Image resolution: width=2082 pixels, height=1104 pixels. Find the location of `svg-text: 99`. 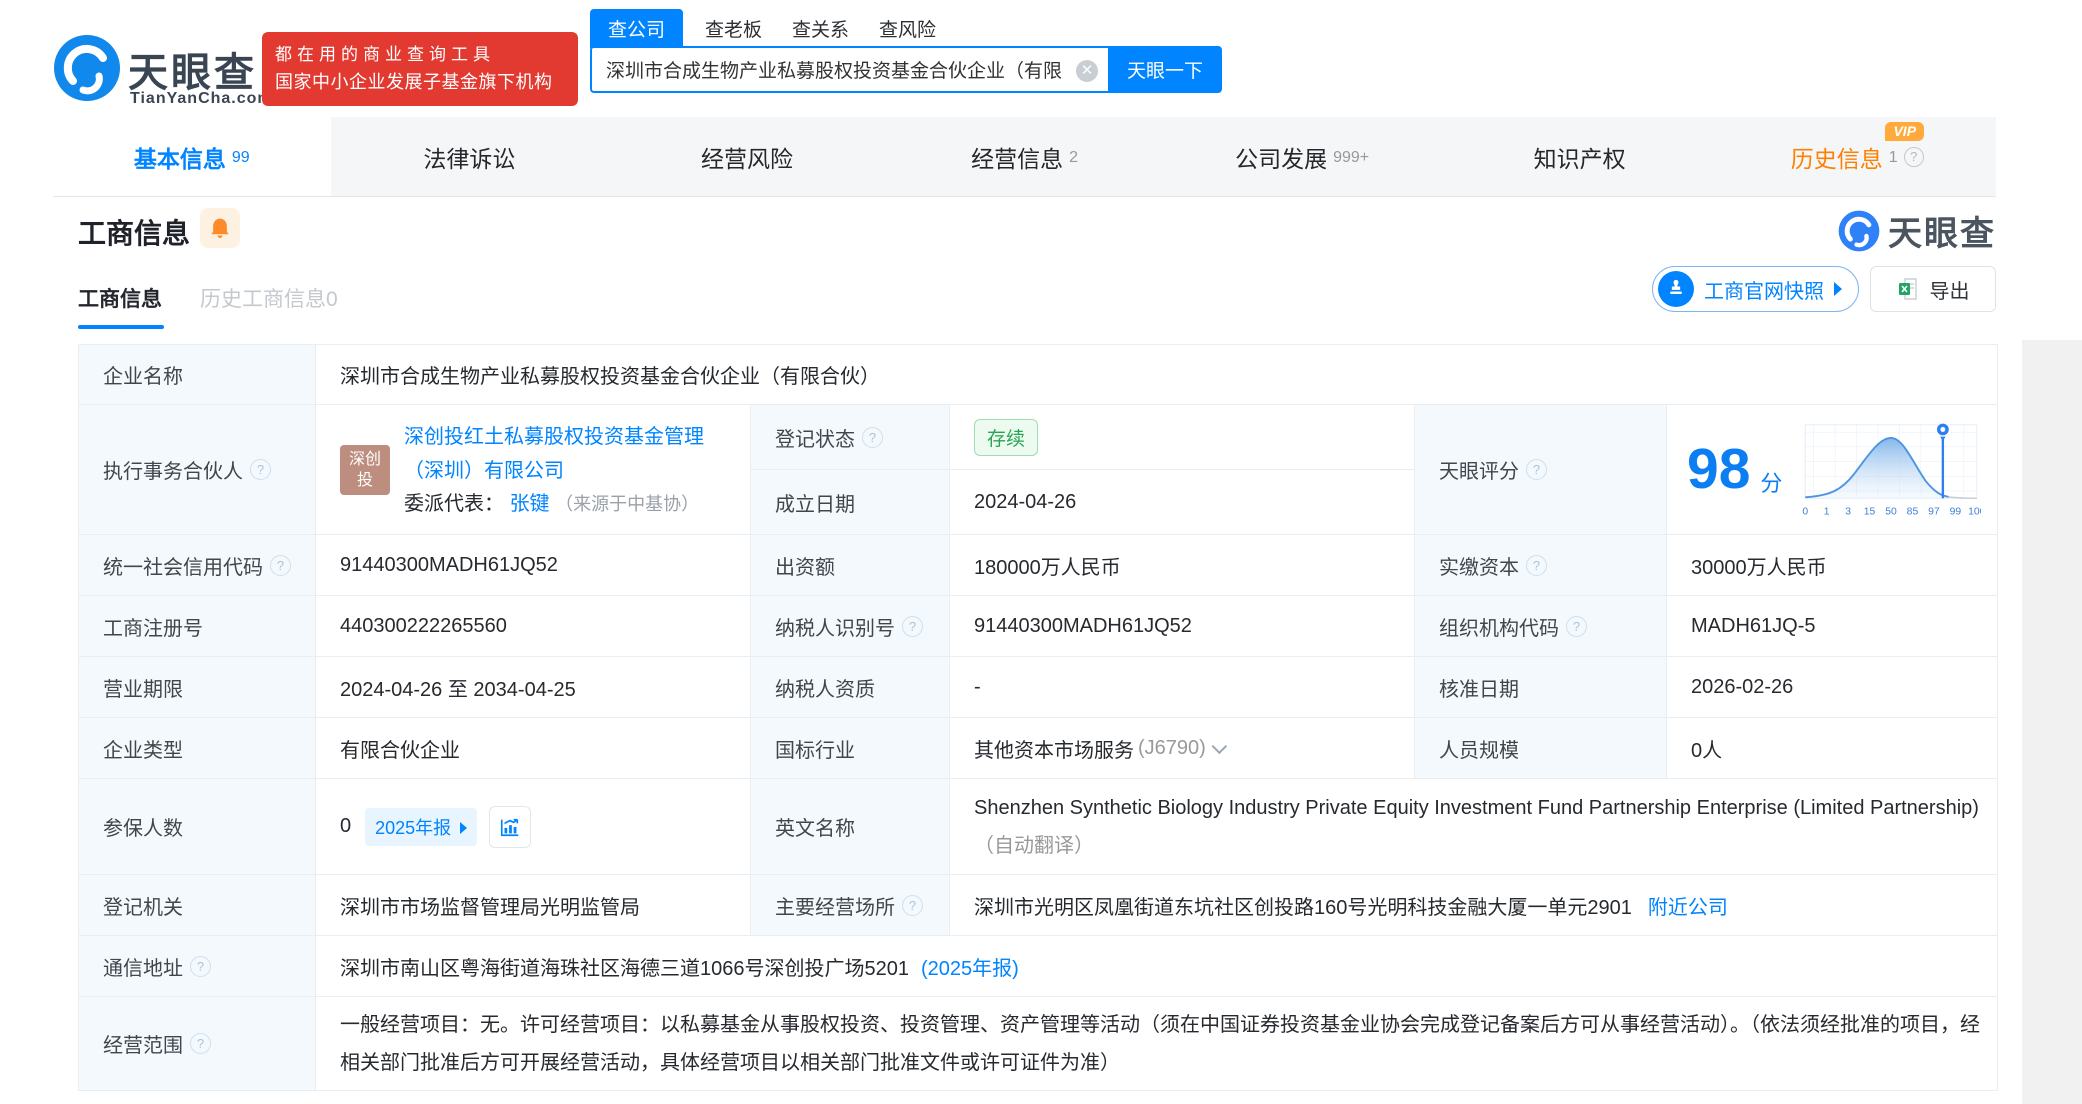

svg-text: 99 is located at coordinates (1956, 511).